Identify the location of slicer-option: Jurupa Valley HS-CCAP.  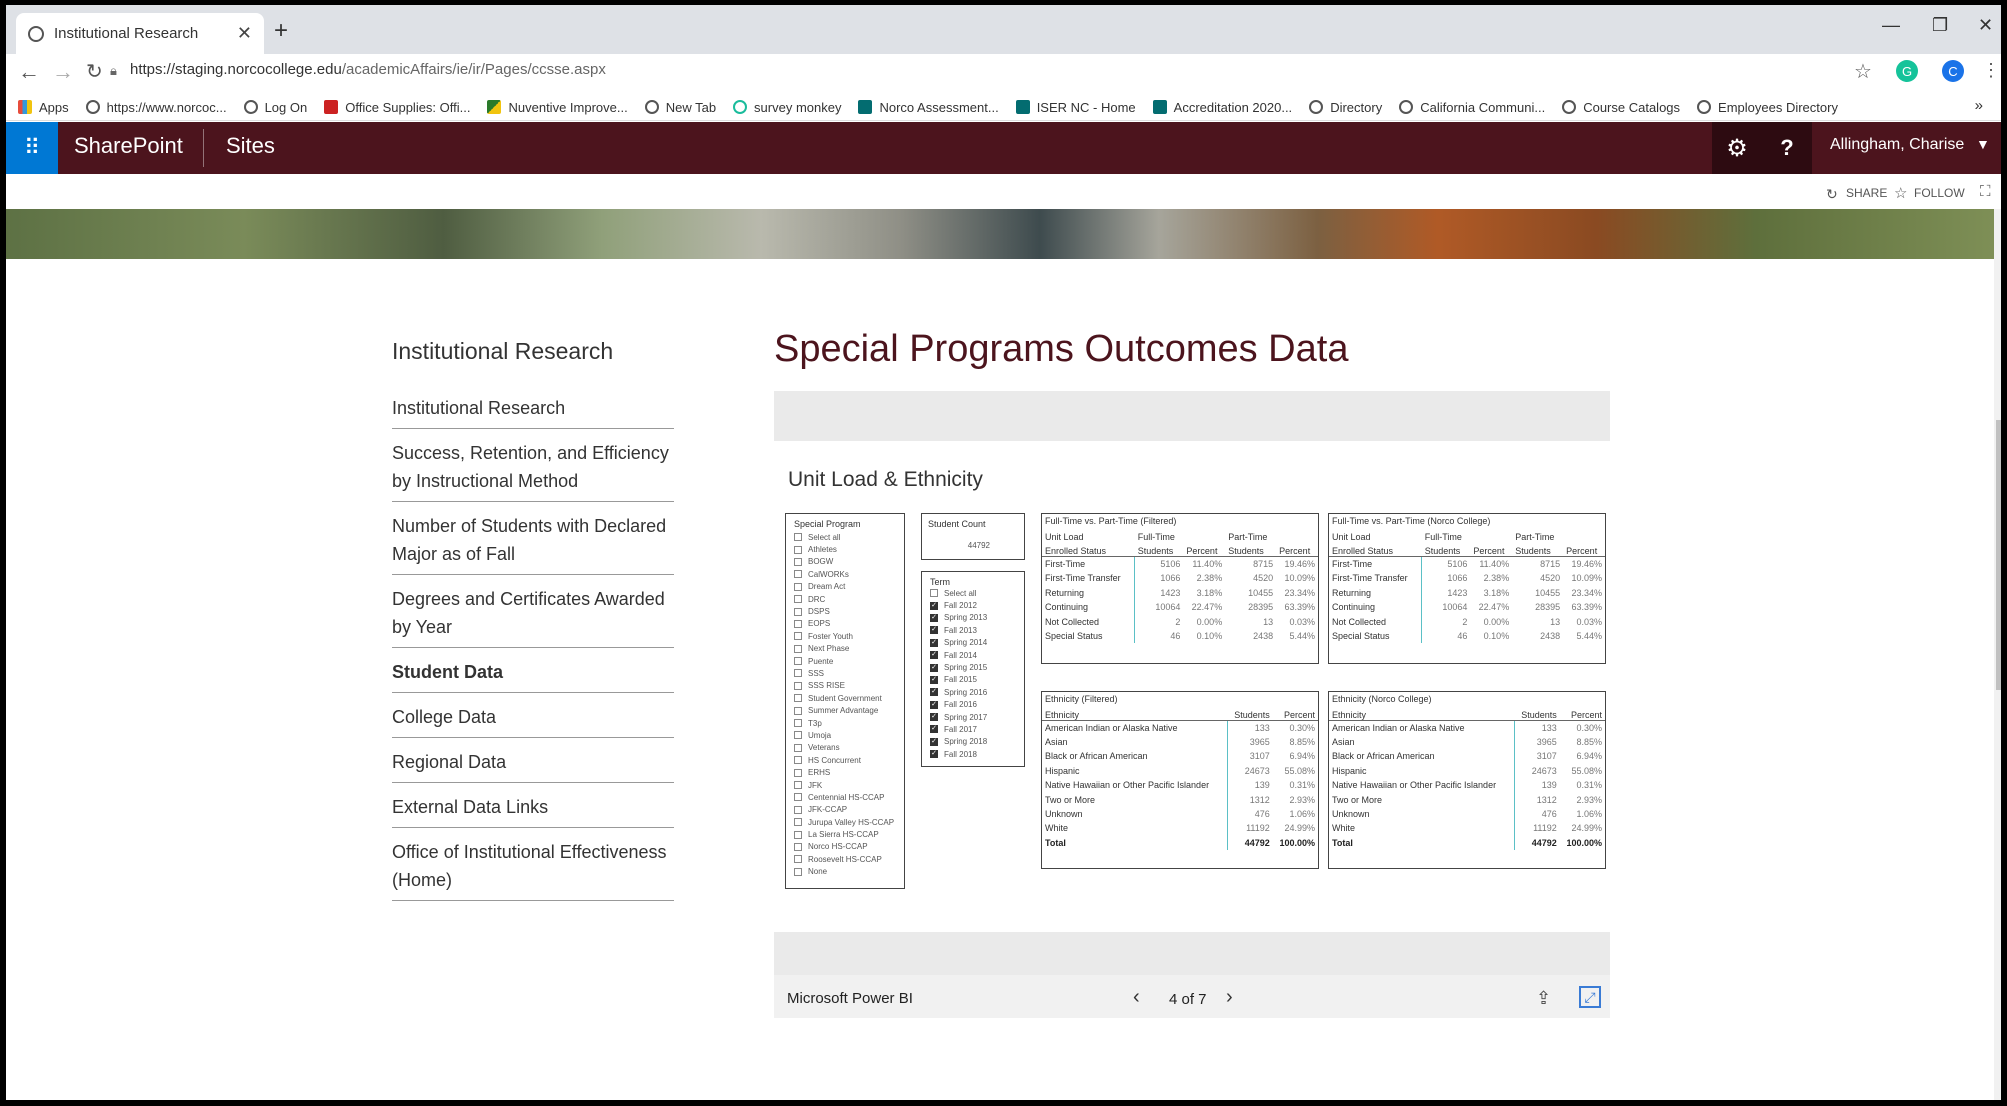
(845, 822).